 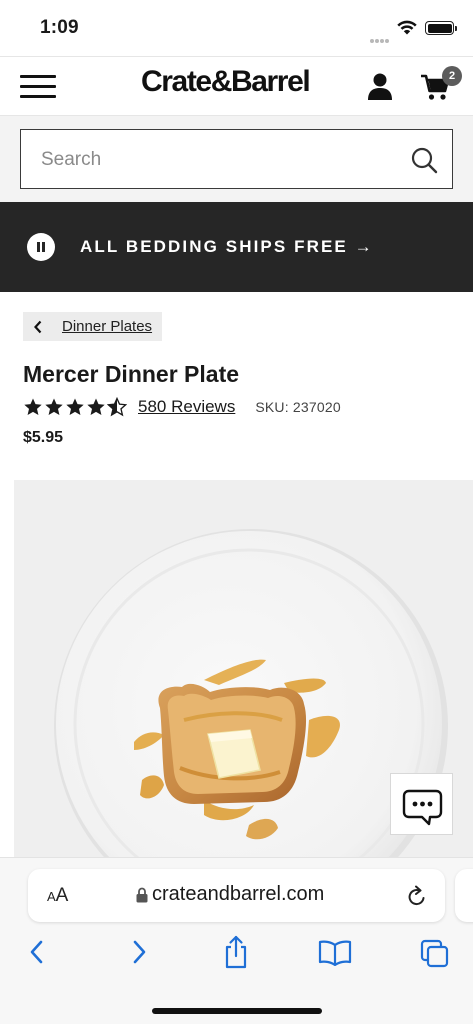 I want to click on sku-label: SKU: 237020, so click(x=298, y=407).